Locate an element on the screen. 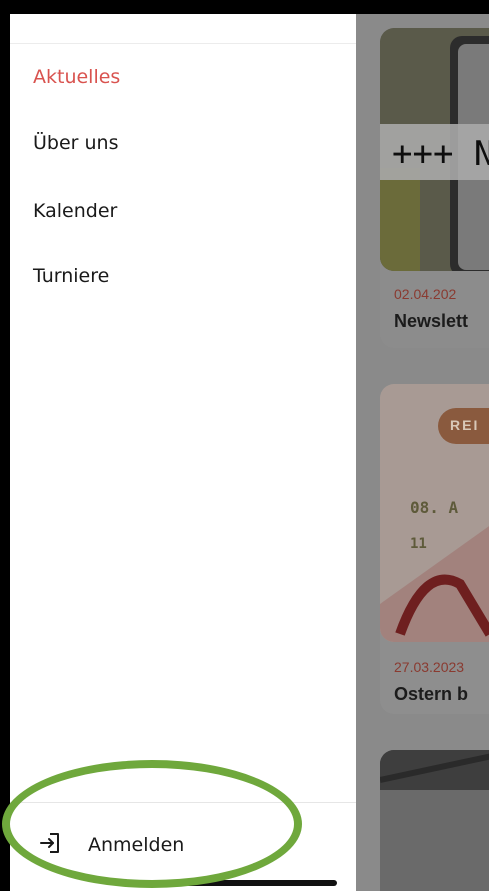  highlight-annotation-circle is located at coordinates (152, 824).